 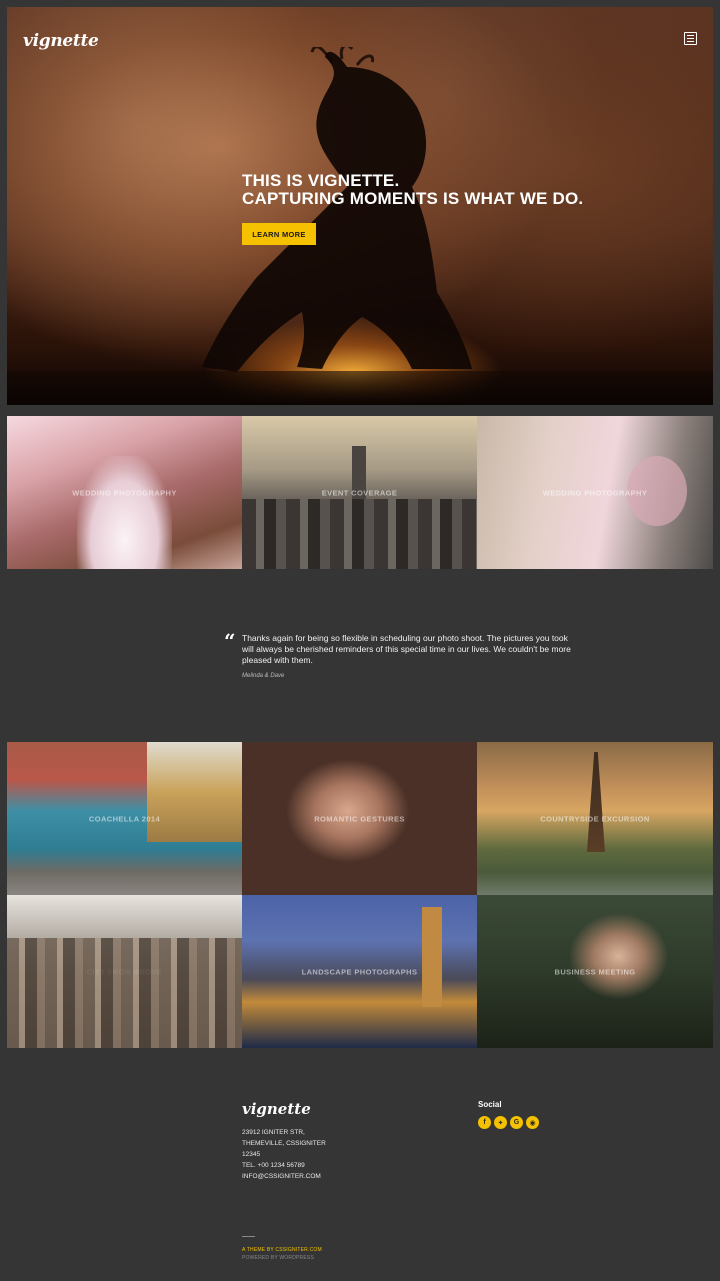 I want to click on address-line: 12345, so click(x=251, y=1154).